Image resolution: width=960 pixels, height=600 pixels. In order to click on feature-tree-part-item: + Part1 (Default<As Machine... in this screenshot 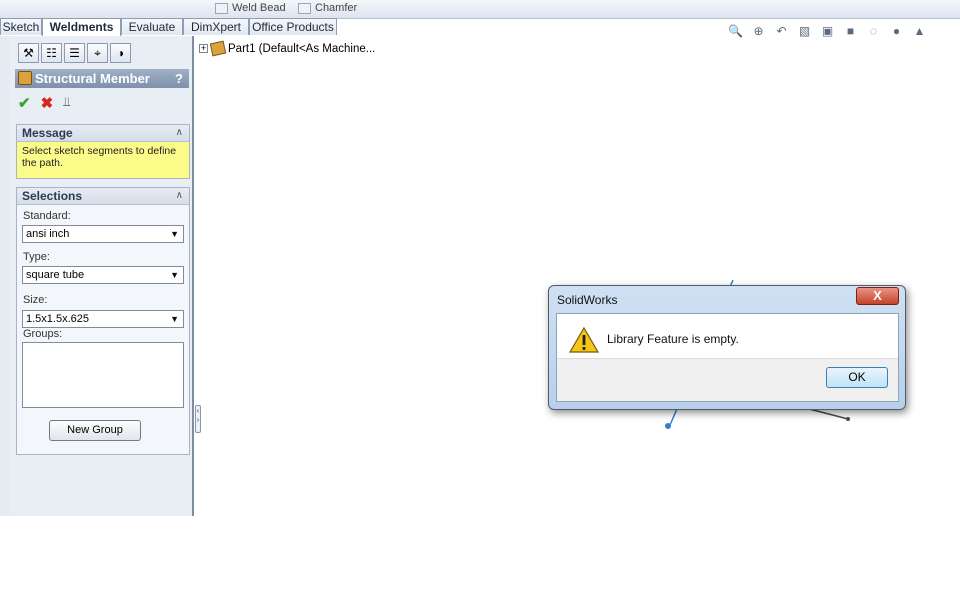, I will do `click(287, 48)`.